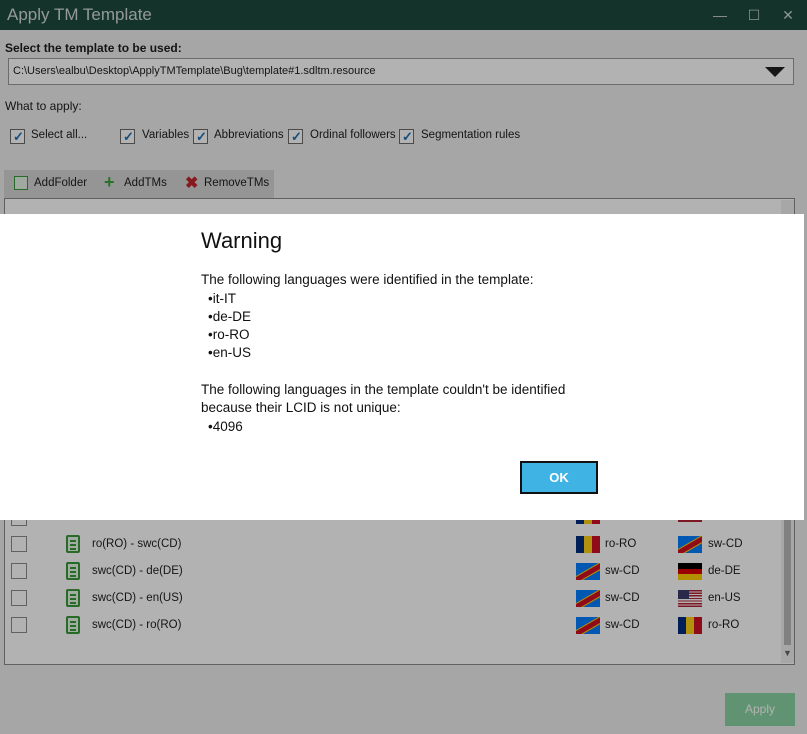 The width and height of the screenshot is (807, 734). I want to click on identified-language: •de-DE, so click(229, 316).